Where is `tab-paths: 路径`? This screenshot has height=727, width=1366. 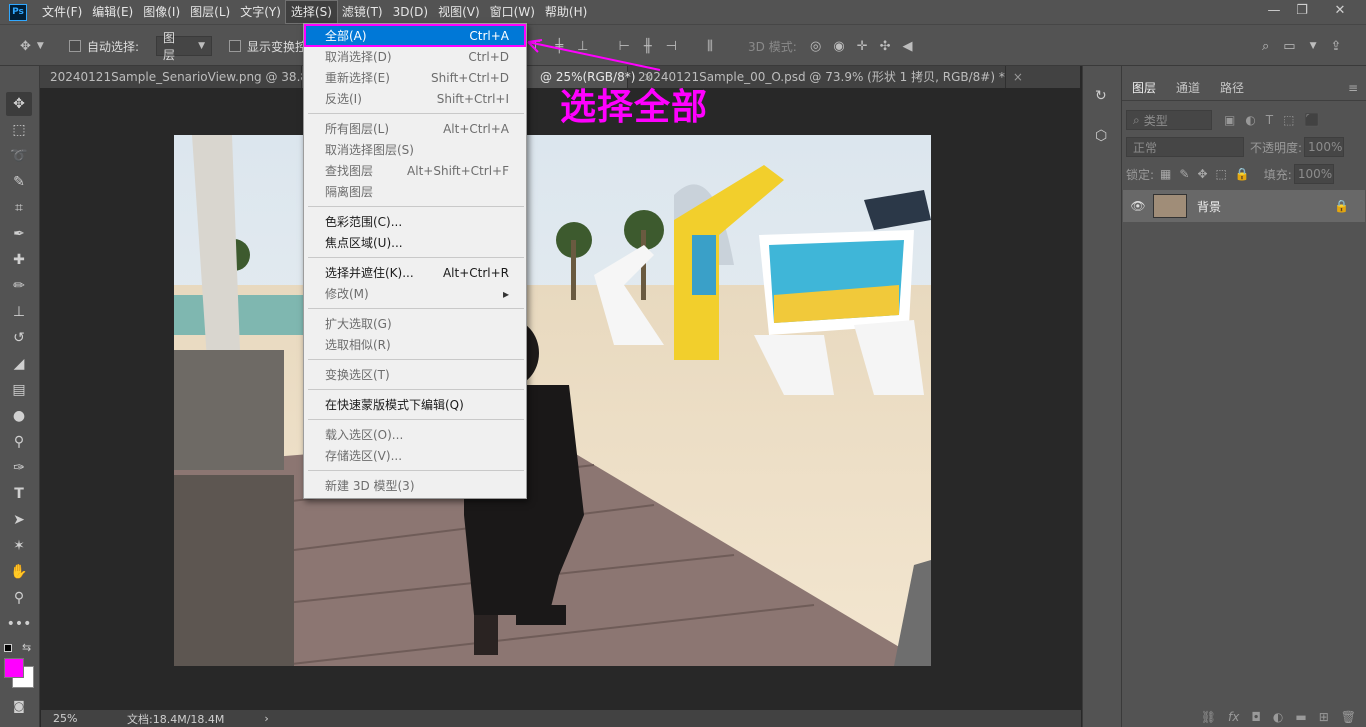
tab-paths: 路径 is located at coordinates (1232, 87).